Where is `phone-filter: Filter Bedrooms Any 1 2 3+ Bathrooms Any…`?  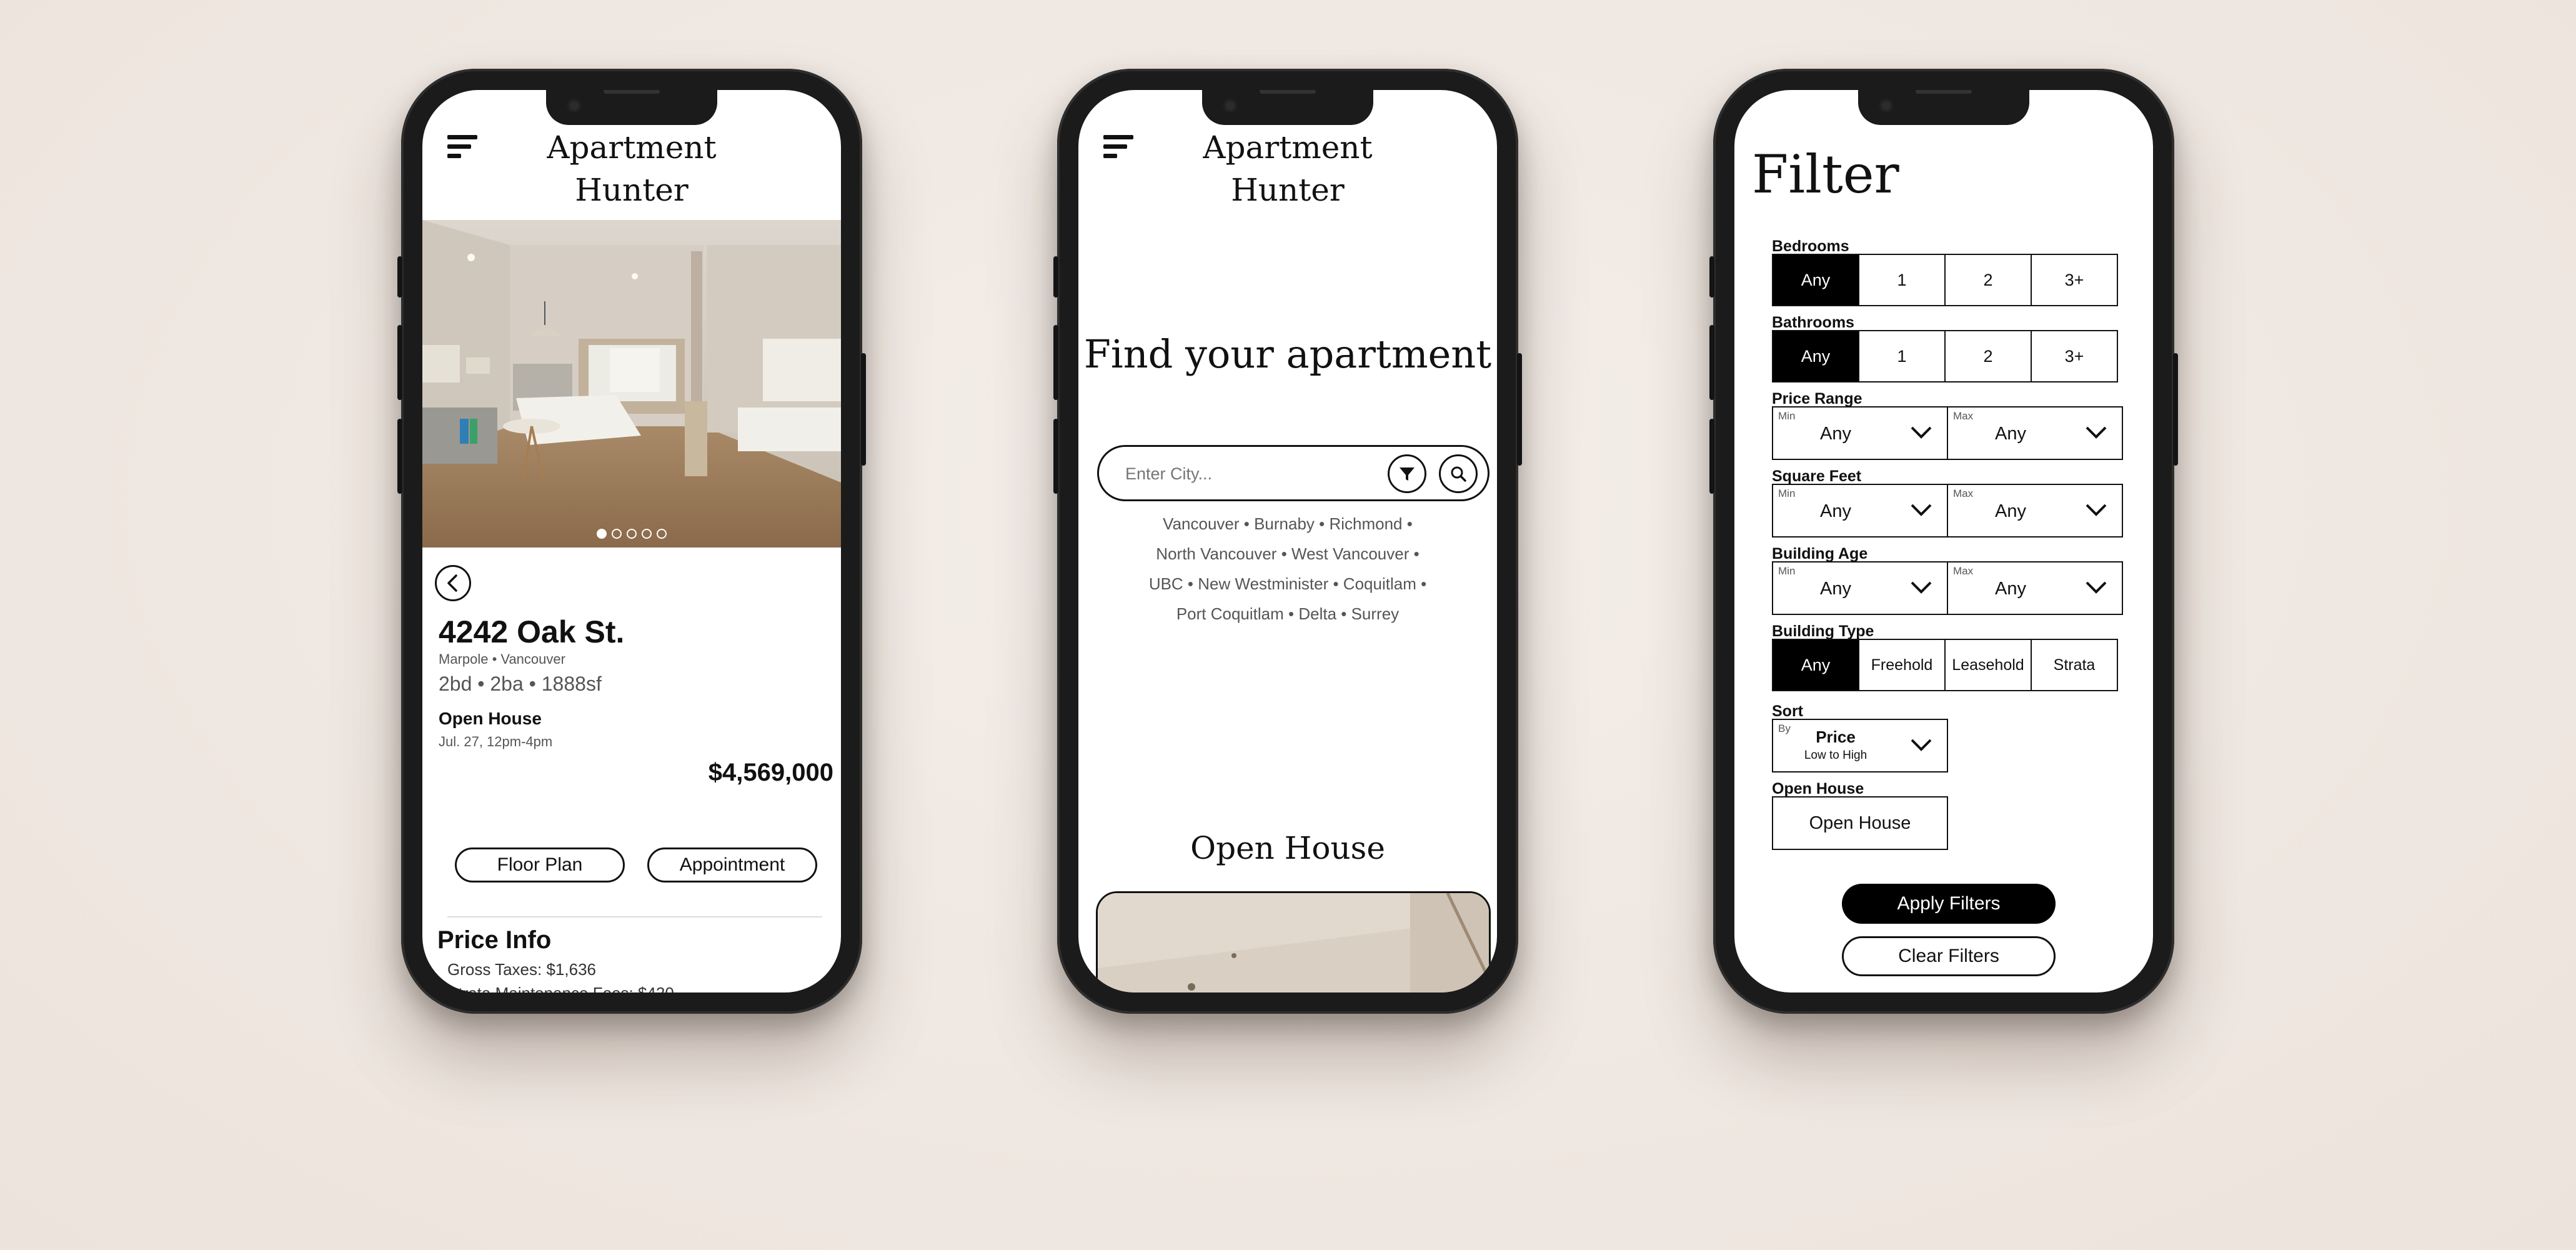 phone-filter: Filter Bedrooms Any 1 2 3+ Bathrooms Any… is located at coordinates (1943, 541).